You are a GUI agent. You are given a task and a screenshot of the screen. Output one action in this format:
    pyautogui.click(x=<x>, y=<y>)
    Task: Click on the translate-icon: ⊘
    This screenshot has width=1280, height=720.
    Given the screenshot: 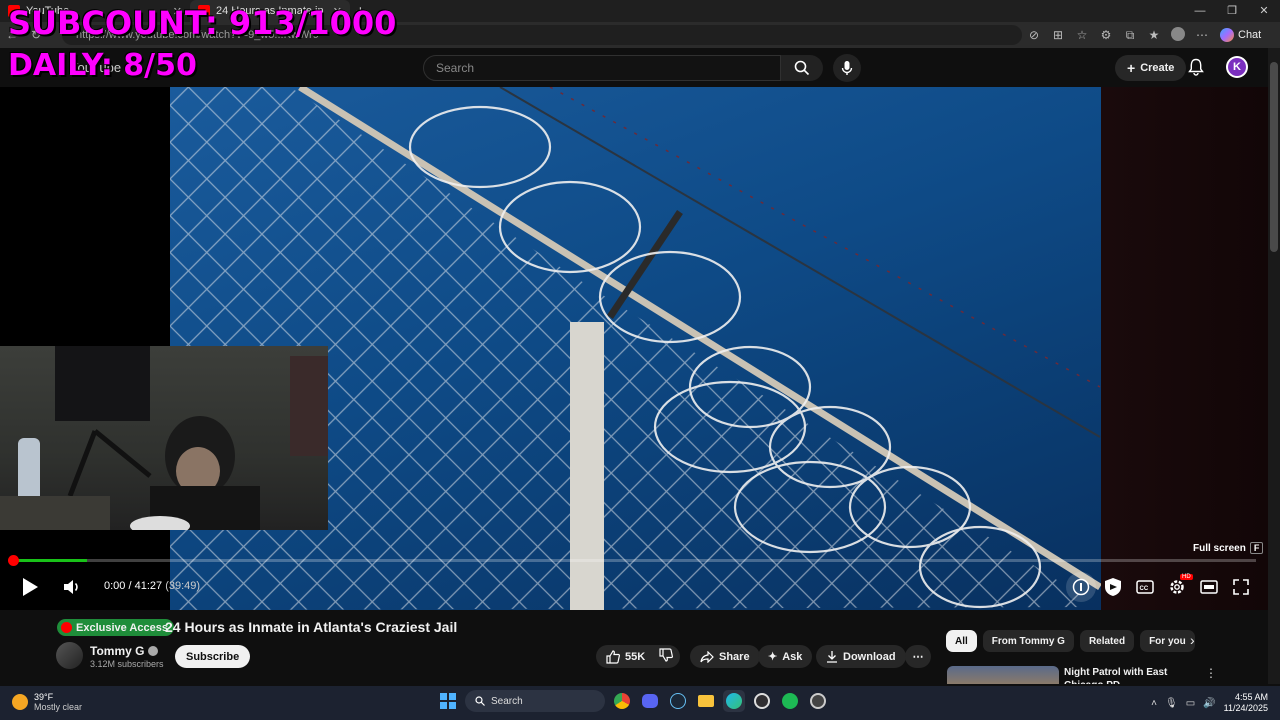 What is the action you would take?
    pyautogui.click(x=1034, y=35)
    